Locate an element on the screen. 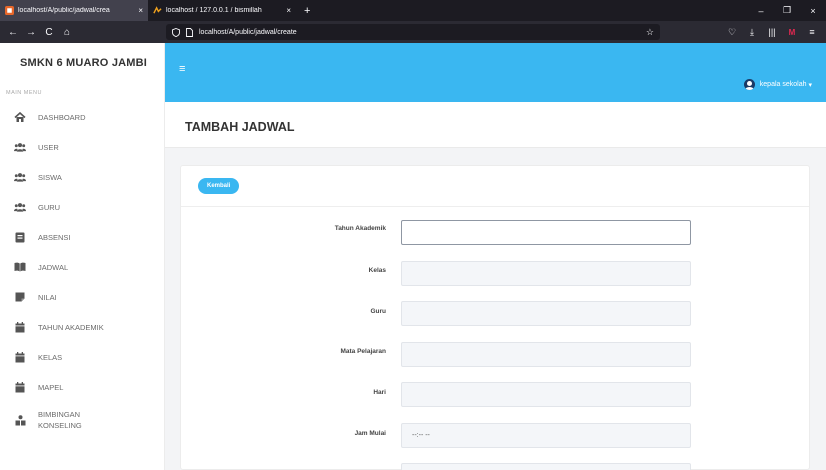 The height and width of the screenshot is (470, 826). sidebar-item-siswa: SISWA is located at coordinates (82, 177).